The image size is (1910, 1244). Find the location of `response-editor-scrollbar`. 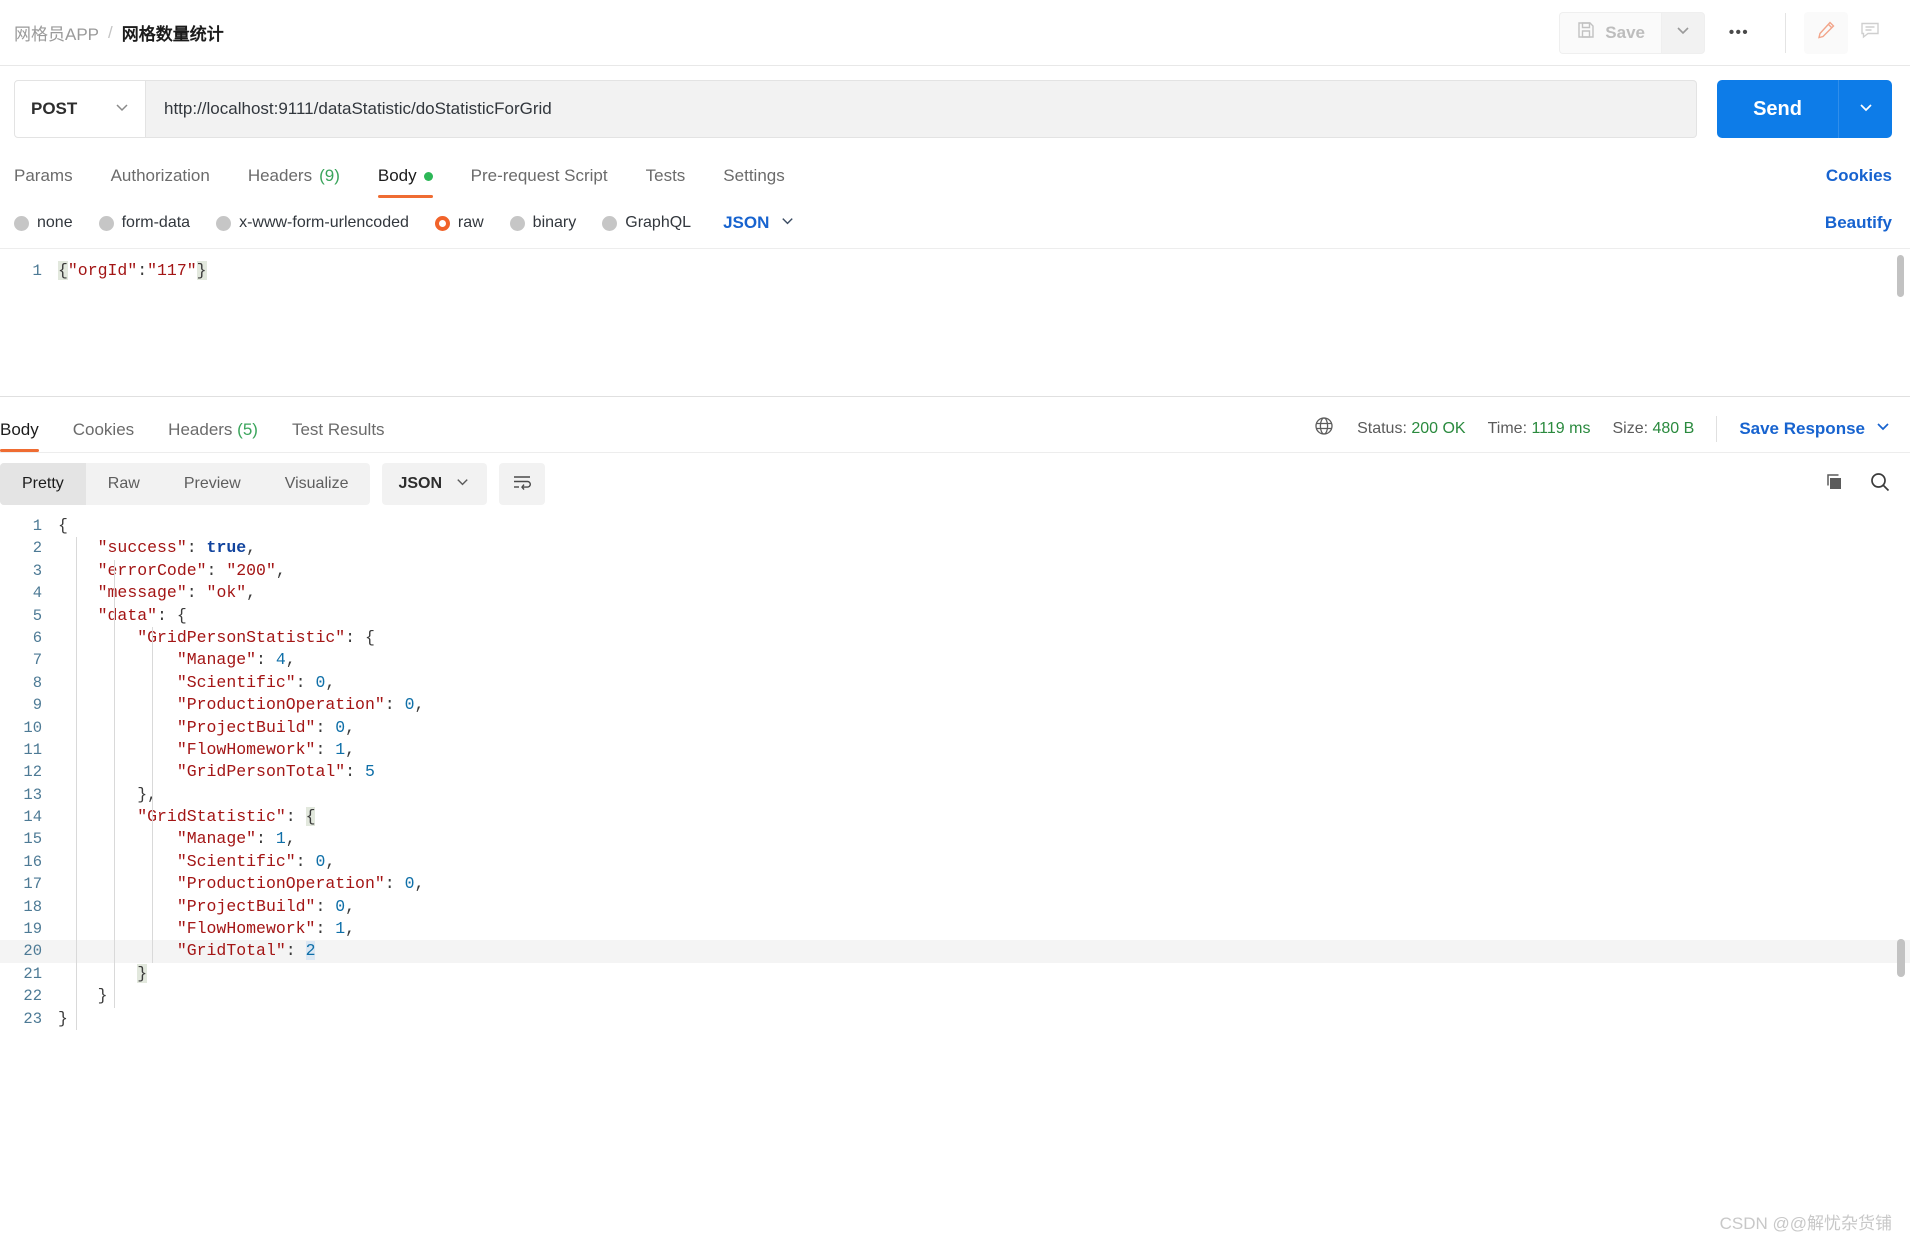

response-editor-scrollbar is located at coordinates (1901, 958).